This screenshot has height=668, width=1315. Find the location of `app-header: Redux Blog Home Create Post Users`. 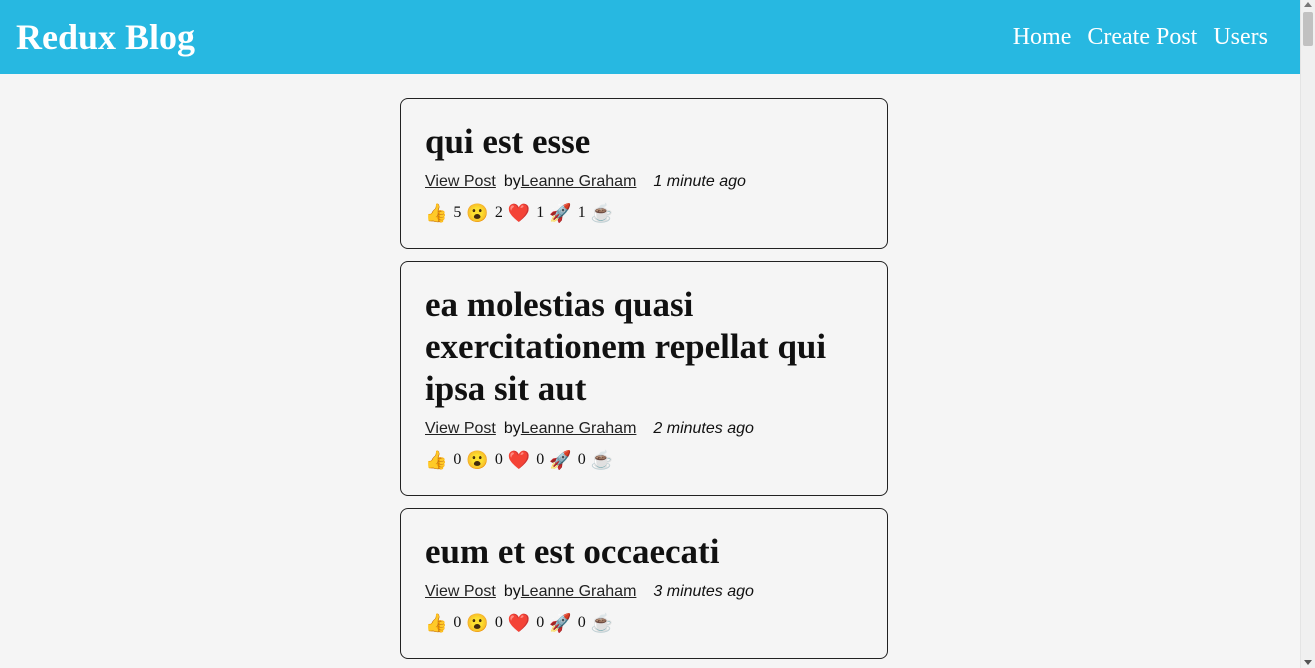

app-header: Redux Blog Home Create Post Users is located at coordinates (650, 37).